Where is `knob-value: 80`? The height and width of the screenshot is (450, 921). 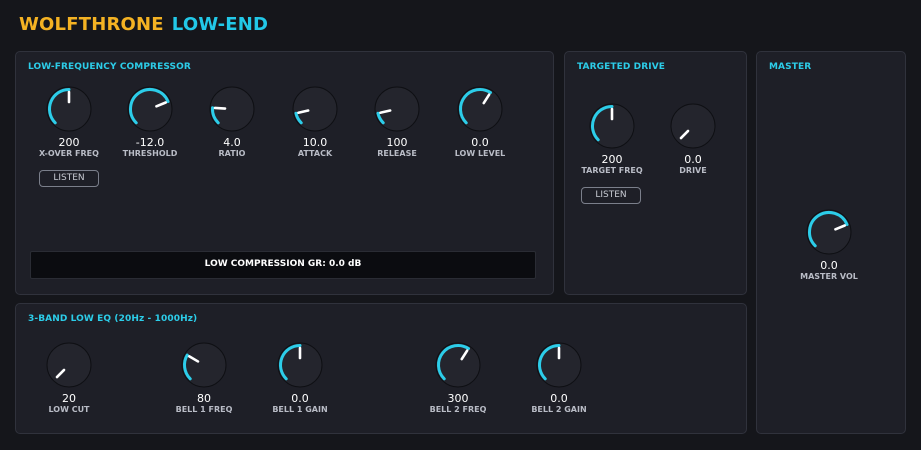 knob-value: 80 is located at coordinates (204, 398).